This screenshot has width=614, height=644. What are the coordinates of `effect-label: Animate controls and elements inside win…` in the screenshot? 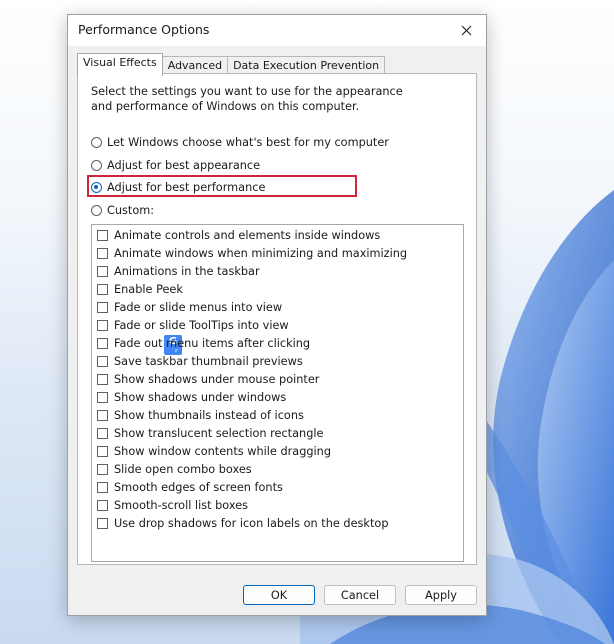 It's located at (247, 235).